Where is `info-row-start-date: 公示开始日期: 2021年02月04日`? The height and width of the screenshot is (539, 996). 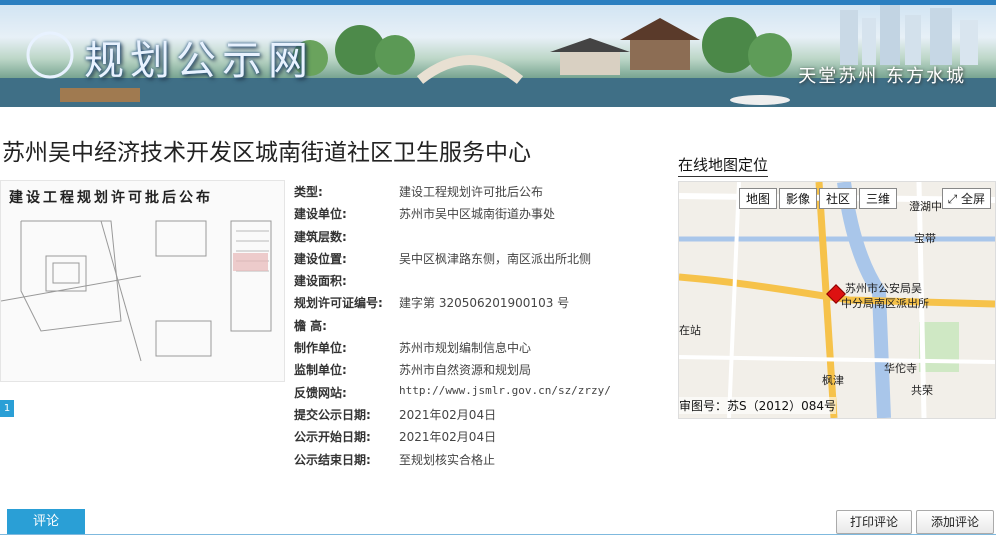
info-row-start-date: 公示开始日期: 2021年02月04日 is located at coordinates (479, 439).